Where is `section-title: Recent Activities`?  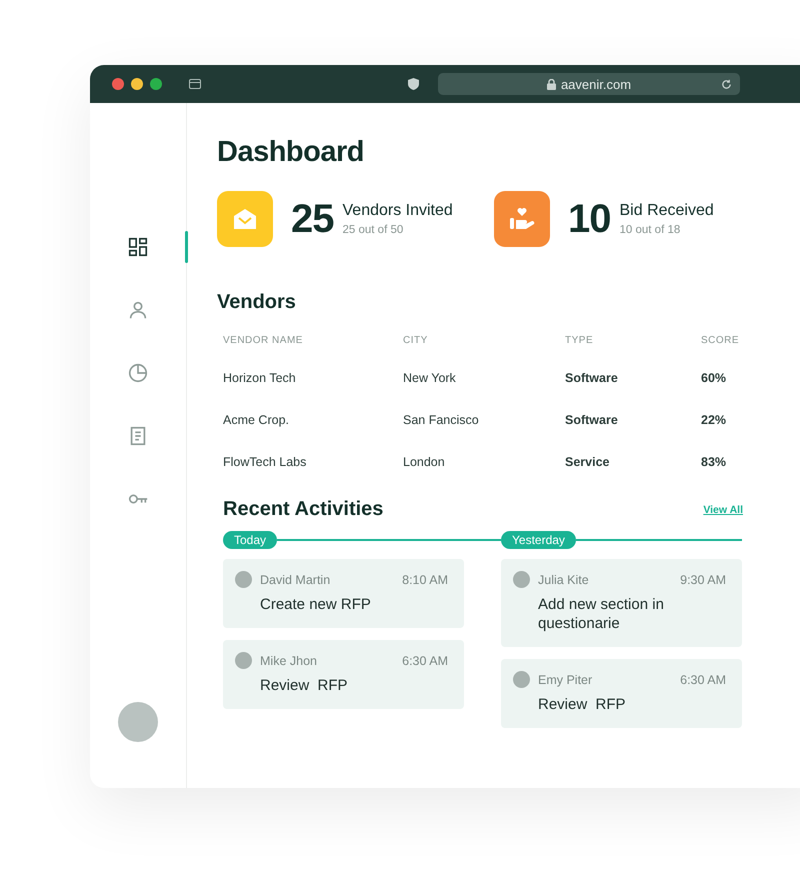 section-title: Recent Activities is located at coordinates (303, 509).